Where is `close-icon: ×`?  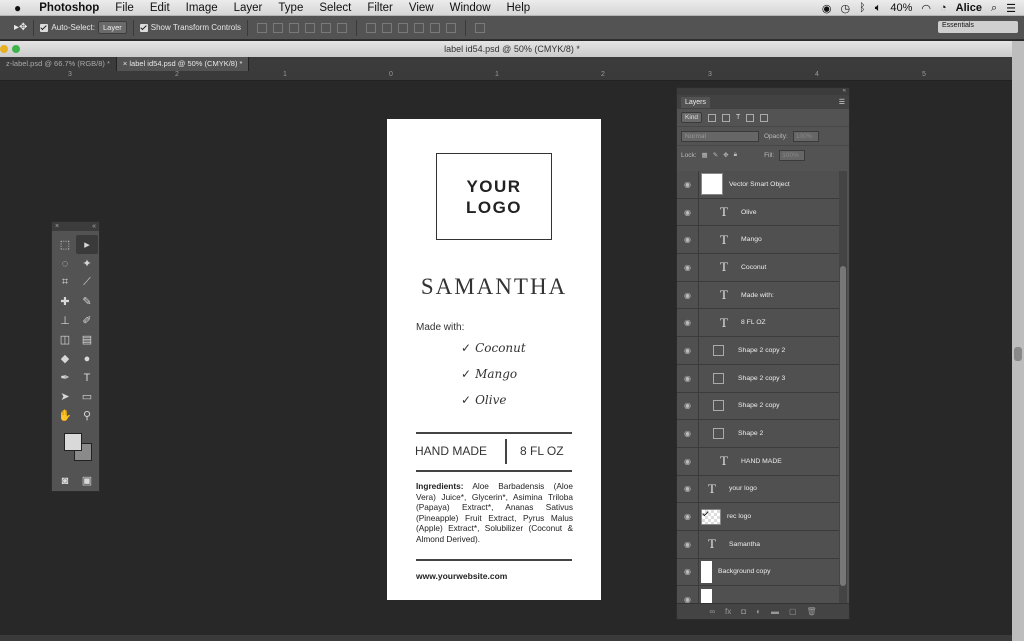 close-icon: × is located at coordinates (57, 226).